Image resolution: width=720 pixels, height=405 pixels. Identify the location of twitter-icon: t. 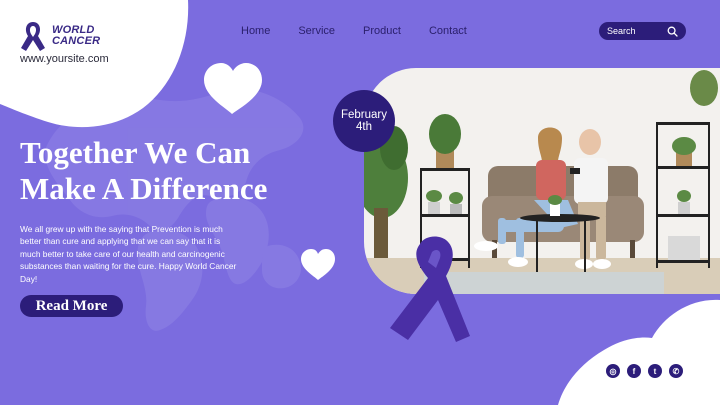
(655, 371).